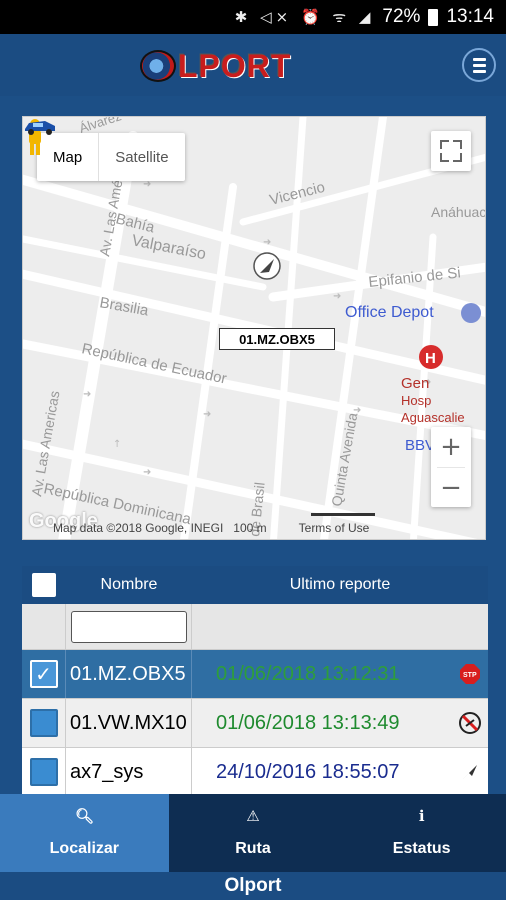 The image size is (506, 900). I want to click on app-header: LPORT, so click(253, 65).